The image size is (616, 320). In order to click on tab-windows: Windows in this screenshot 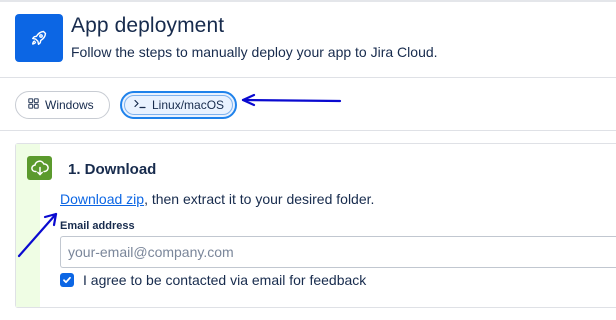, I will do `click(62, 105)`.